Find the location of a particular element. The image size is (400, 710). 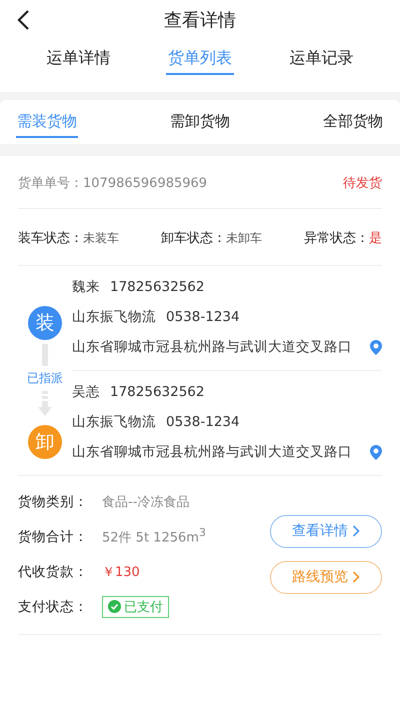

order-number: 货单单号：107986596985969 is located at coordinates (113, 183).